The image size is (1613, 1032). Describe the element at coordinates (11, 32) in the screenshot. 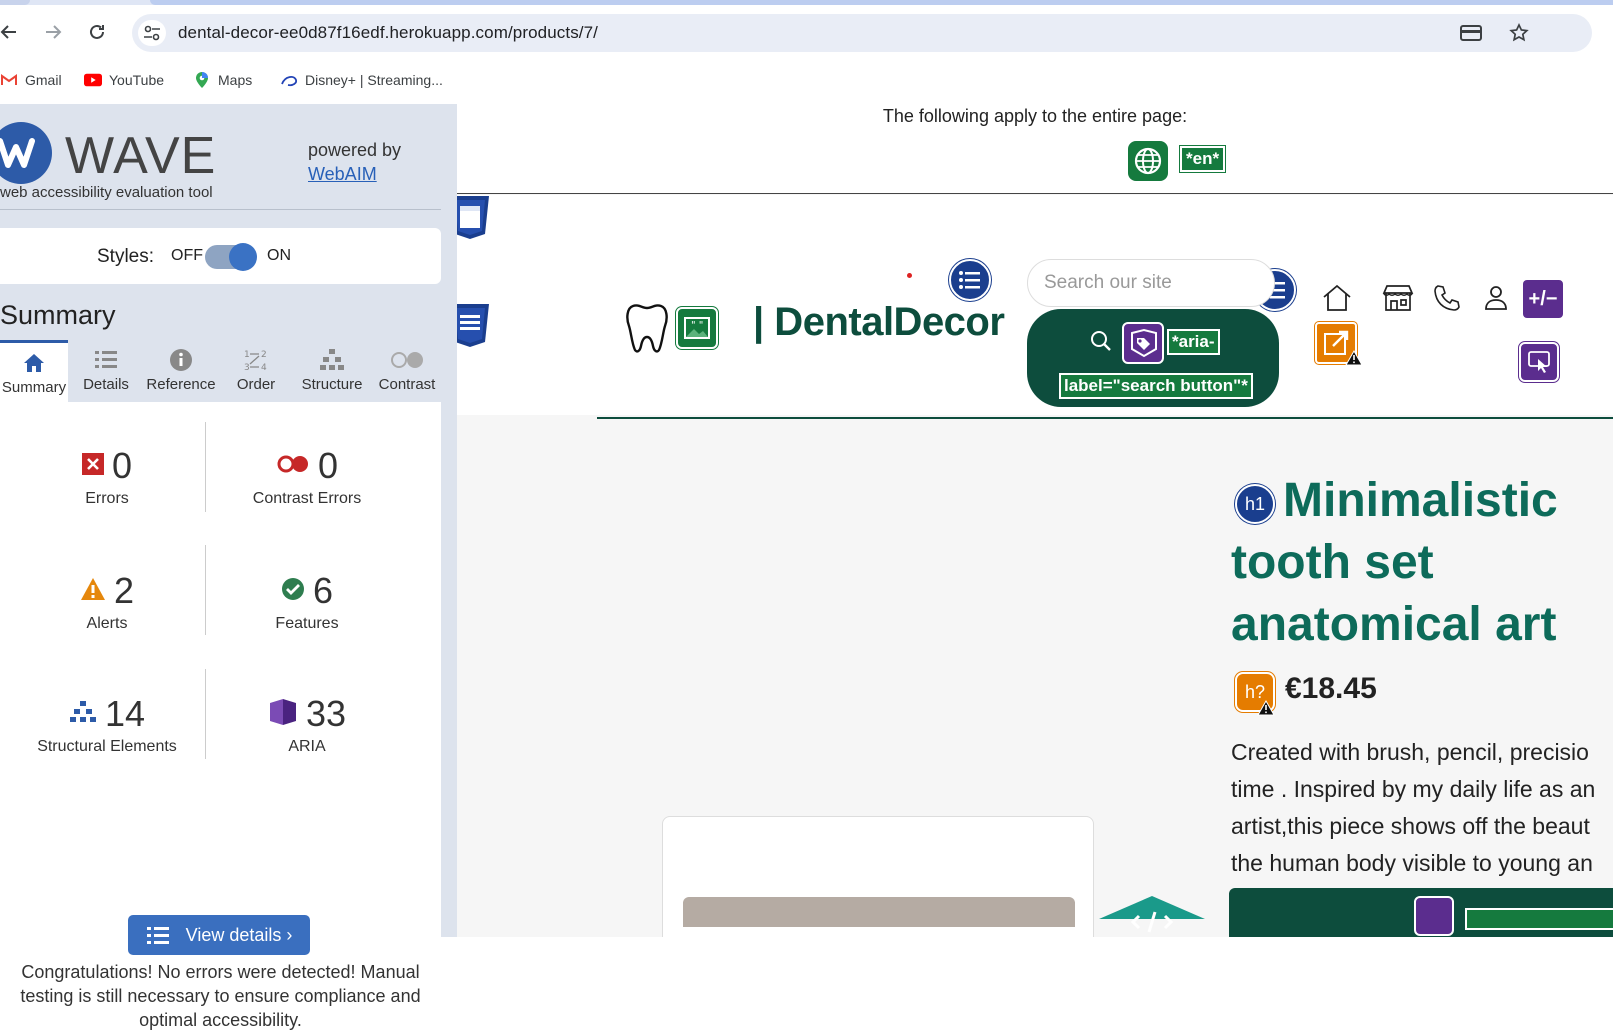

I see `back-button` at that location.